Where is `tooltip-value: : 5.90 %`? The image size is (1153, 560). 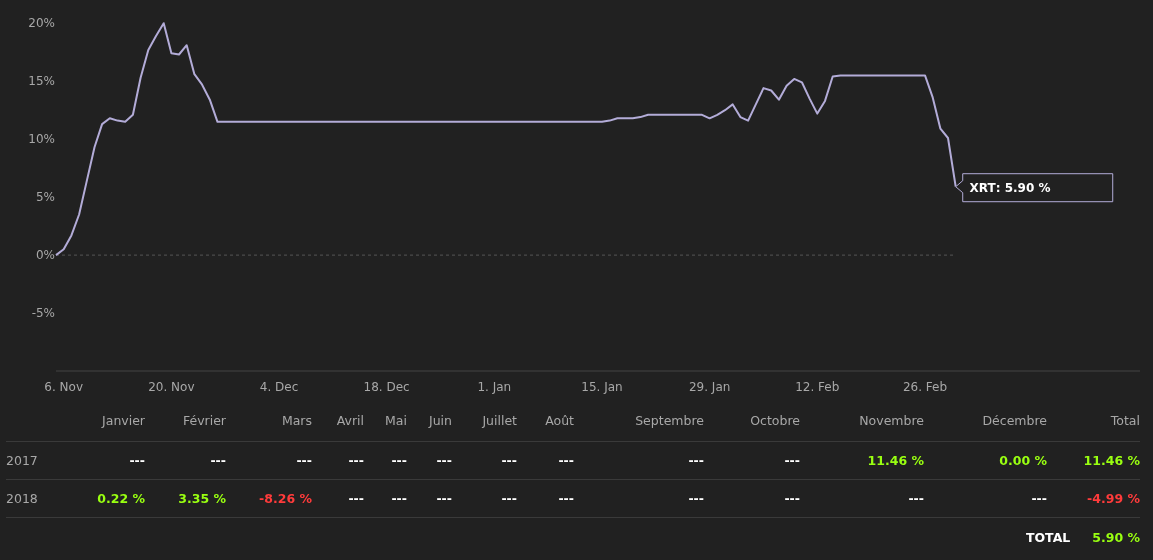 tooltip-value: : 5.90 % is located at coordinates (1023, 187).